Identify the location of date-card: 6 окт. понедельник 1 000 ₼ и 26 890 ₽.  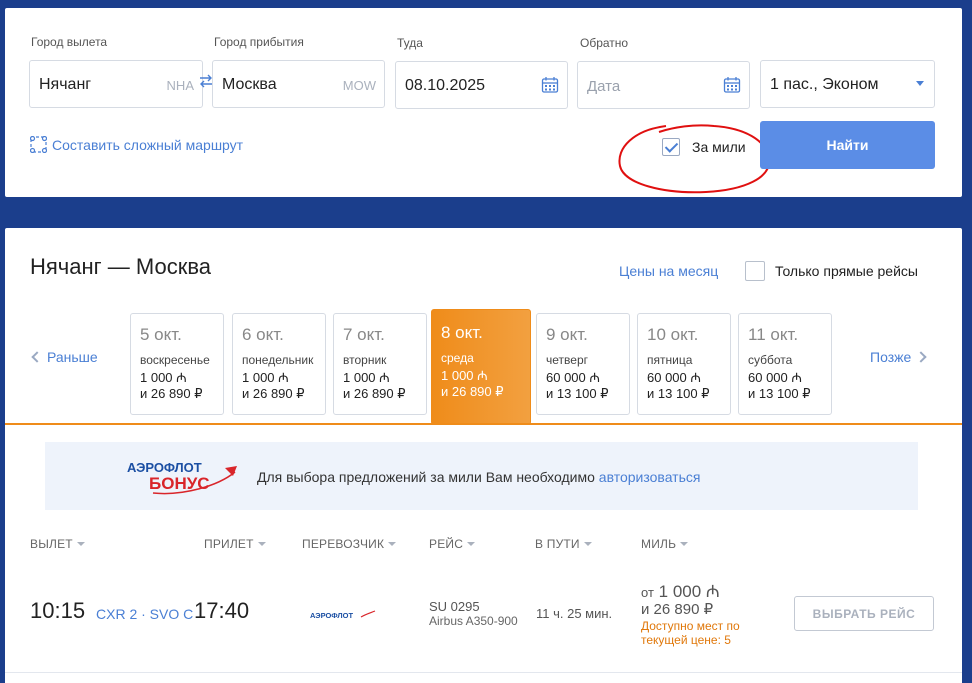
(279, 364).